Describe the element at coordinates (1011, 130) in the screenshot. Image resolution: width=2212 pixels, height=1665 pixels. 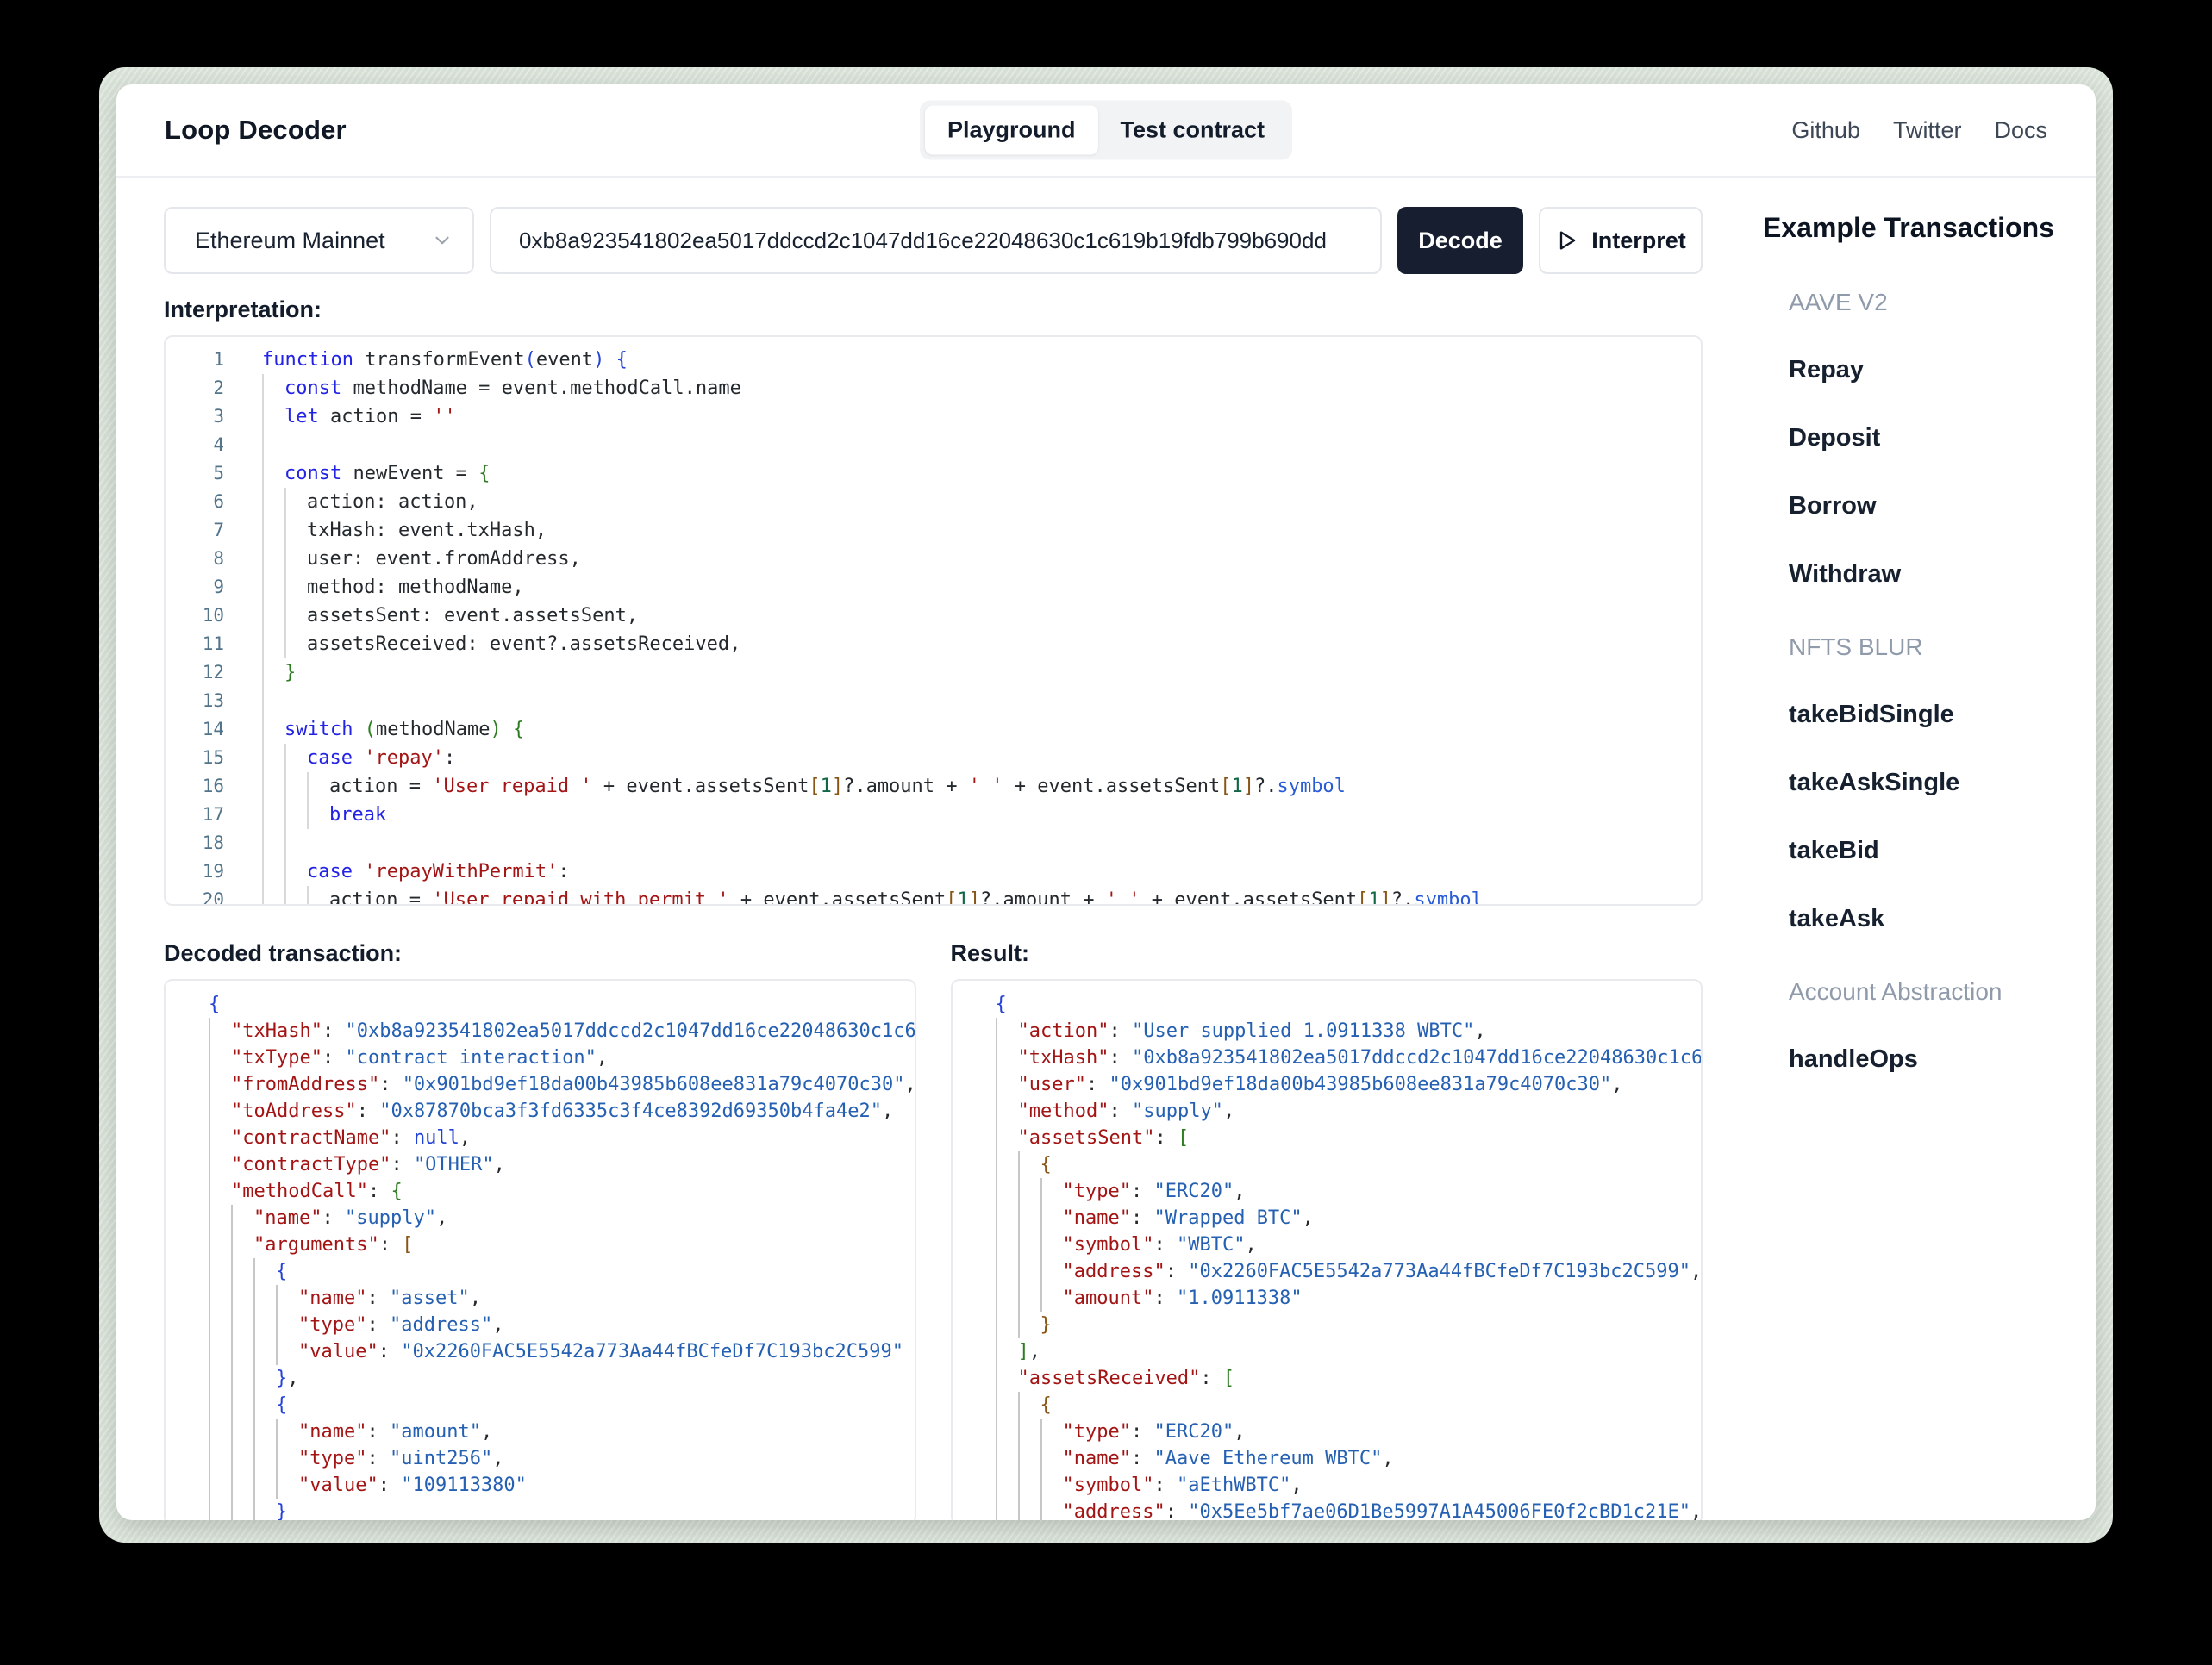
I see `tab-playground: Playground` at that location.